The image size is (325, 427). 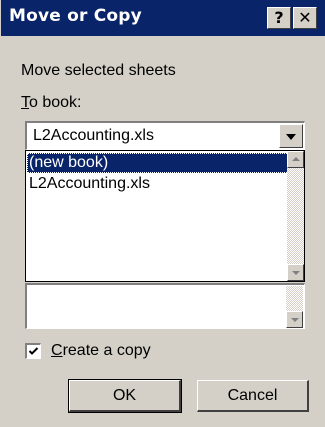 What do you see at coordinates (98, 70) in the screenshot?
I see `move-selected-sheets-label: Move selected sheets` at bounding box center [98, 70].